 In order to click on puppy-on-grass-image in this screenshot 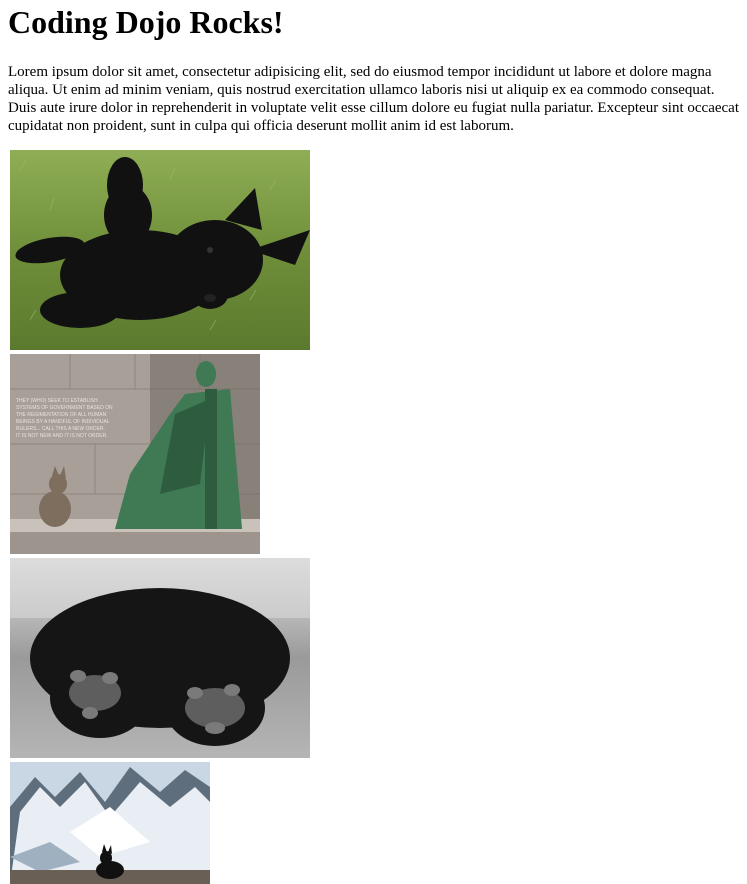, I will do `click(160, 250)`.